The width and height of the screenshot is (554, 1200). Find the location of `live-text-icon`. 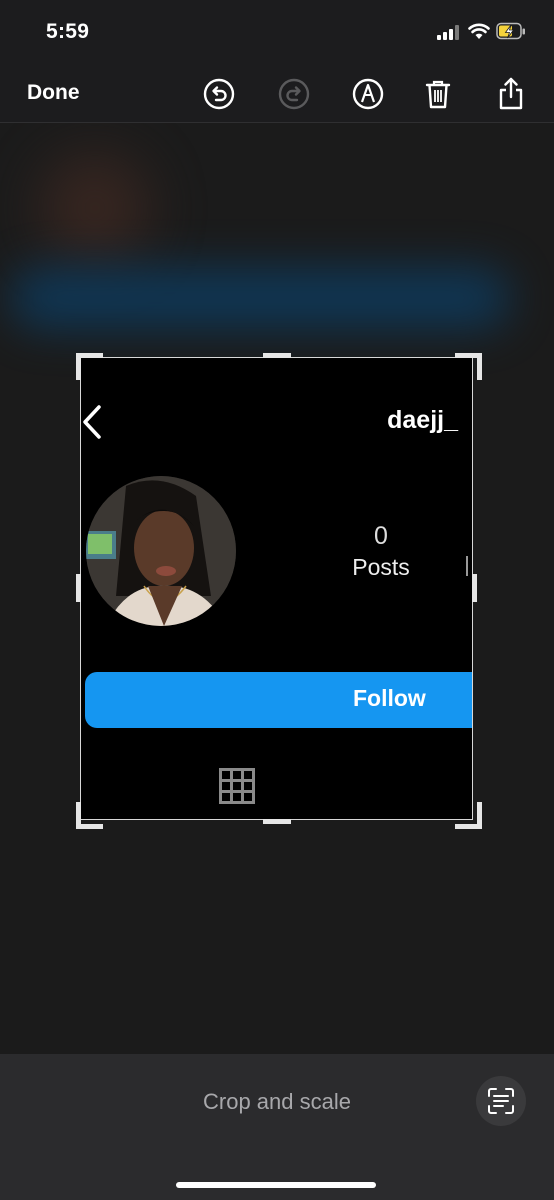

live-text-icon is located at coordinates (501, 1101).